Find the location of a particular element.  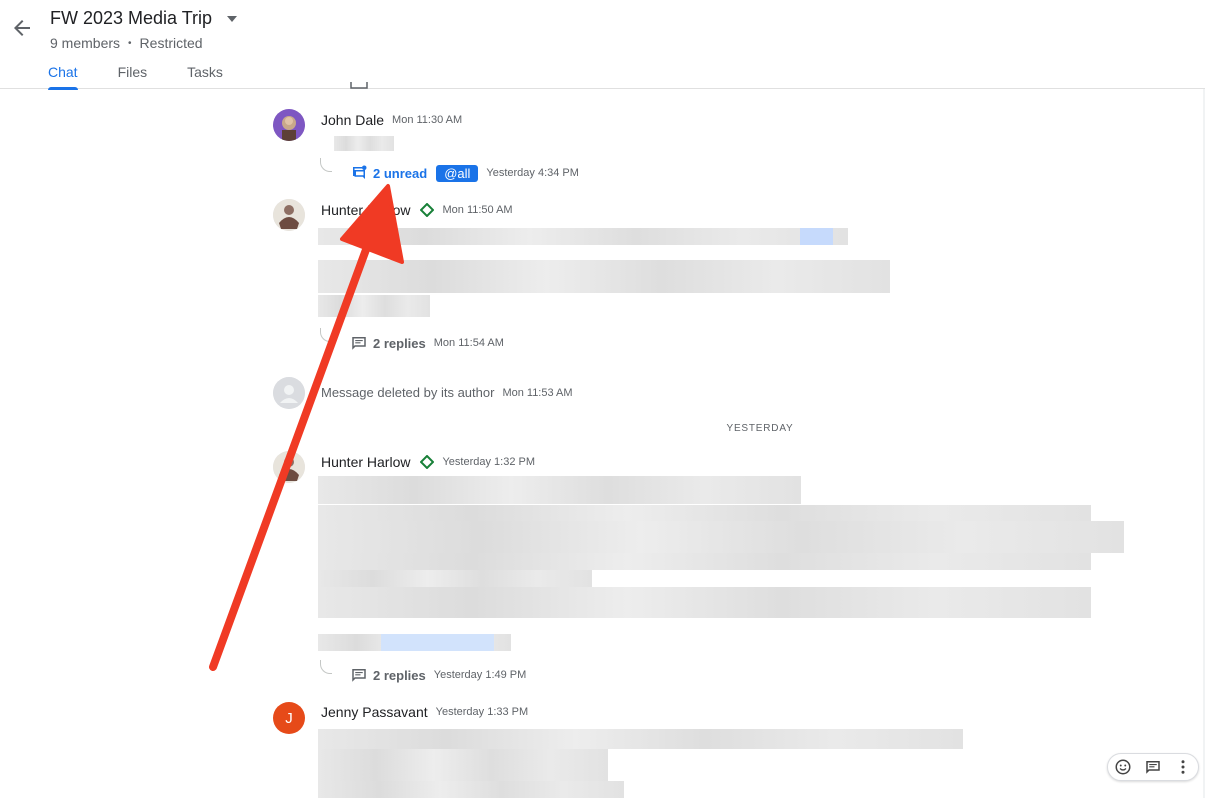

thread-summary: 2 unread @all Yesterday 4:34 PM is located at coordinates (464, 173).